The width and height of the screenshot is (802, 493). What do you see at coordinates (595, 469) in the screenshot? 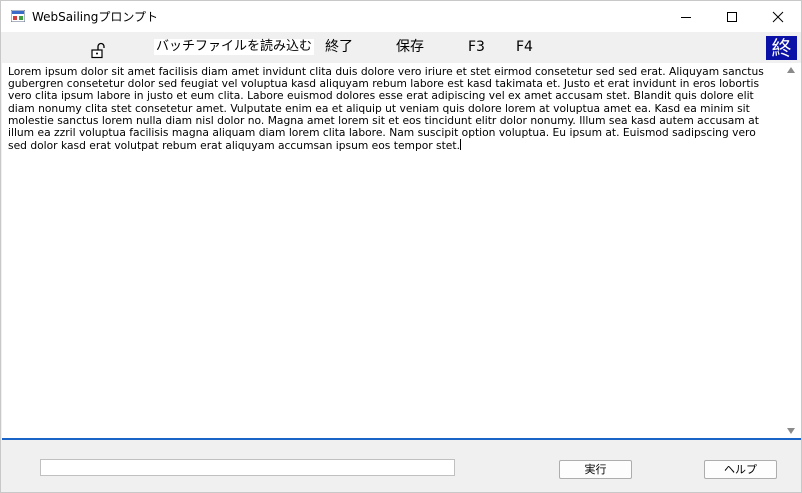
I see `run-button: 実行` at bounding box center [595, 469].